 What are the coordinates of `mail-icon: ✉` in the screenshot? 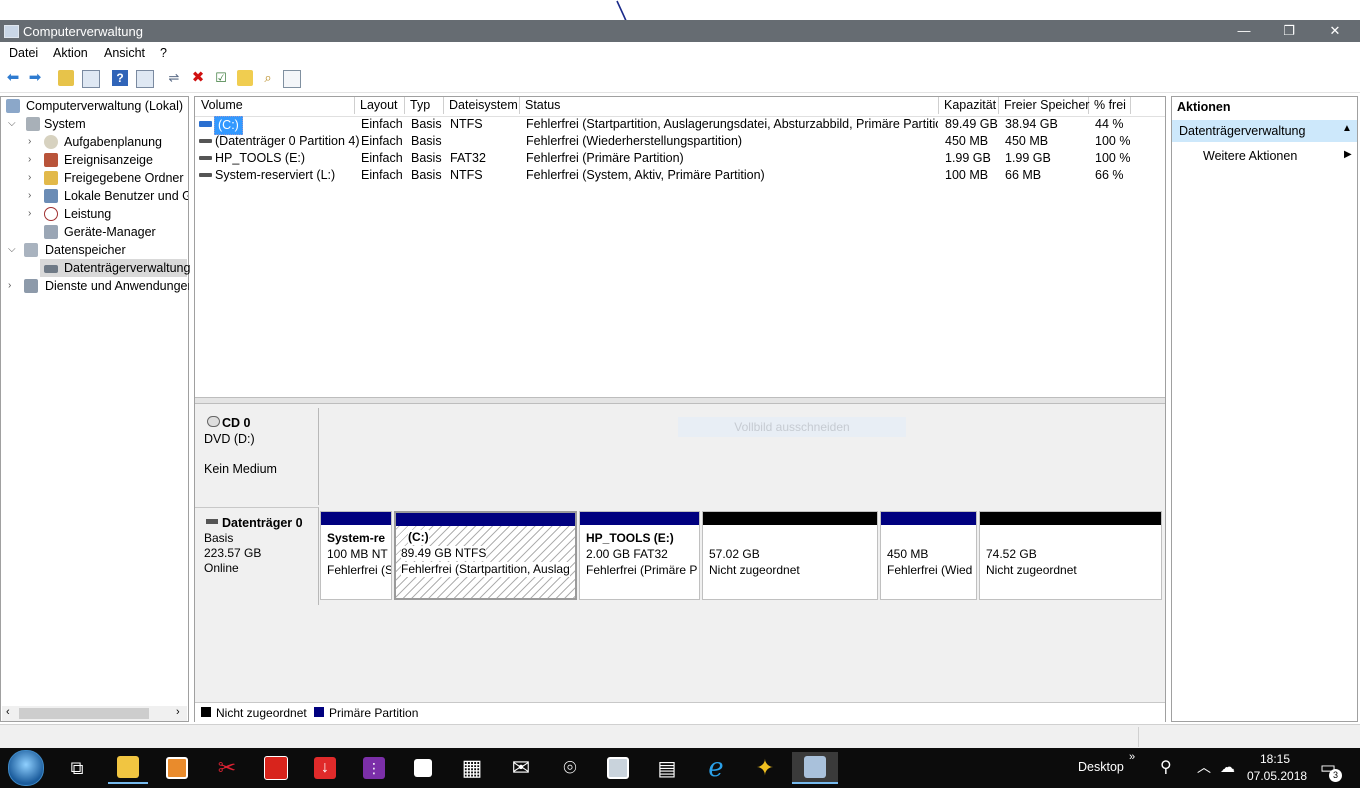 It's located at (521, 767).